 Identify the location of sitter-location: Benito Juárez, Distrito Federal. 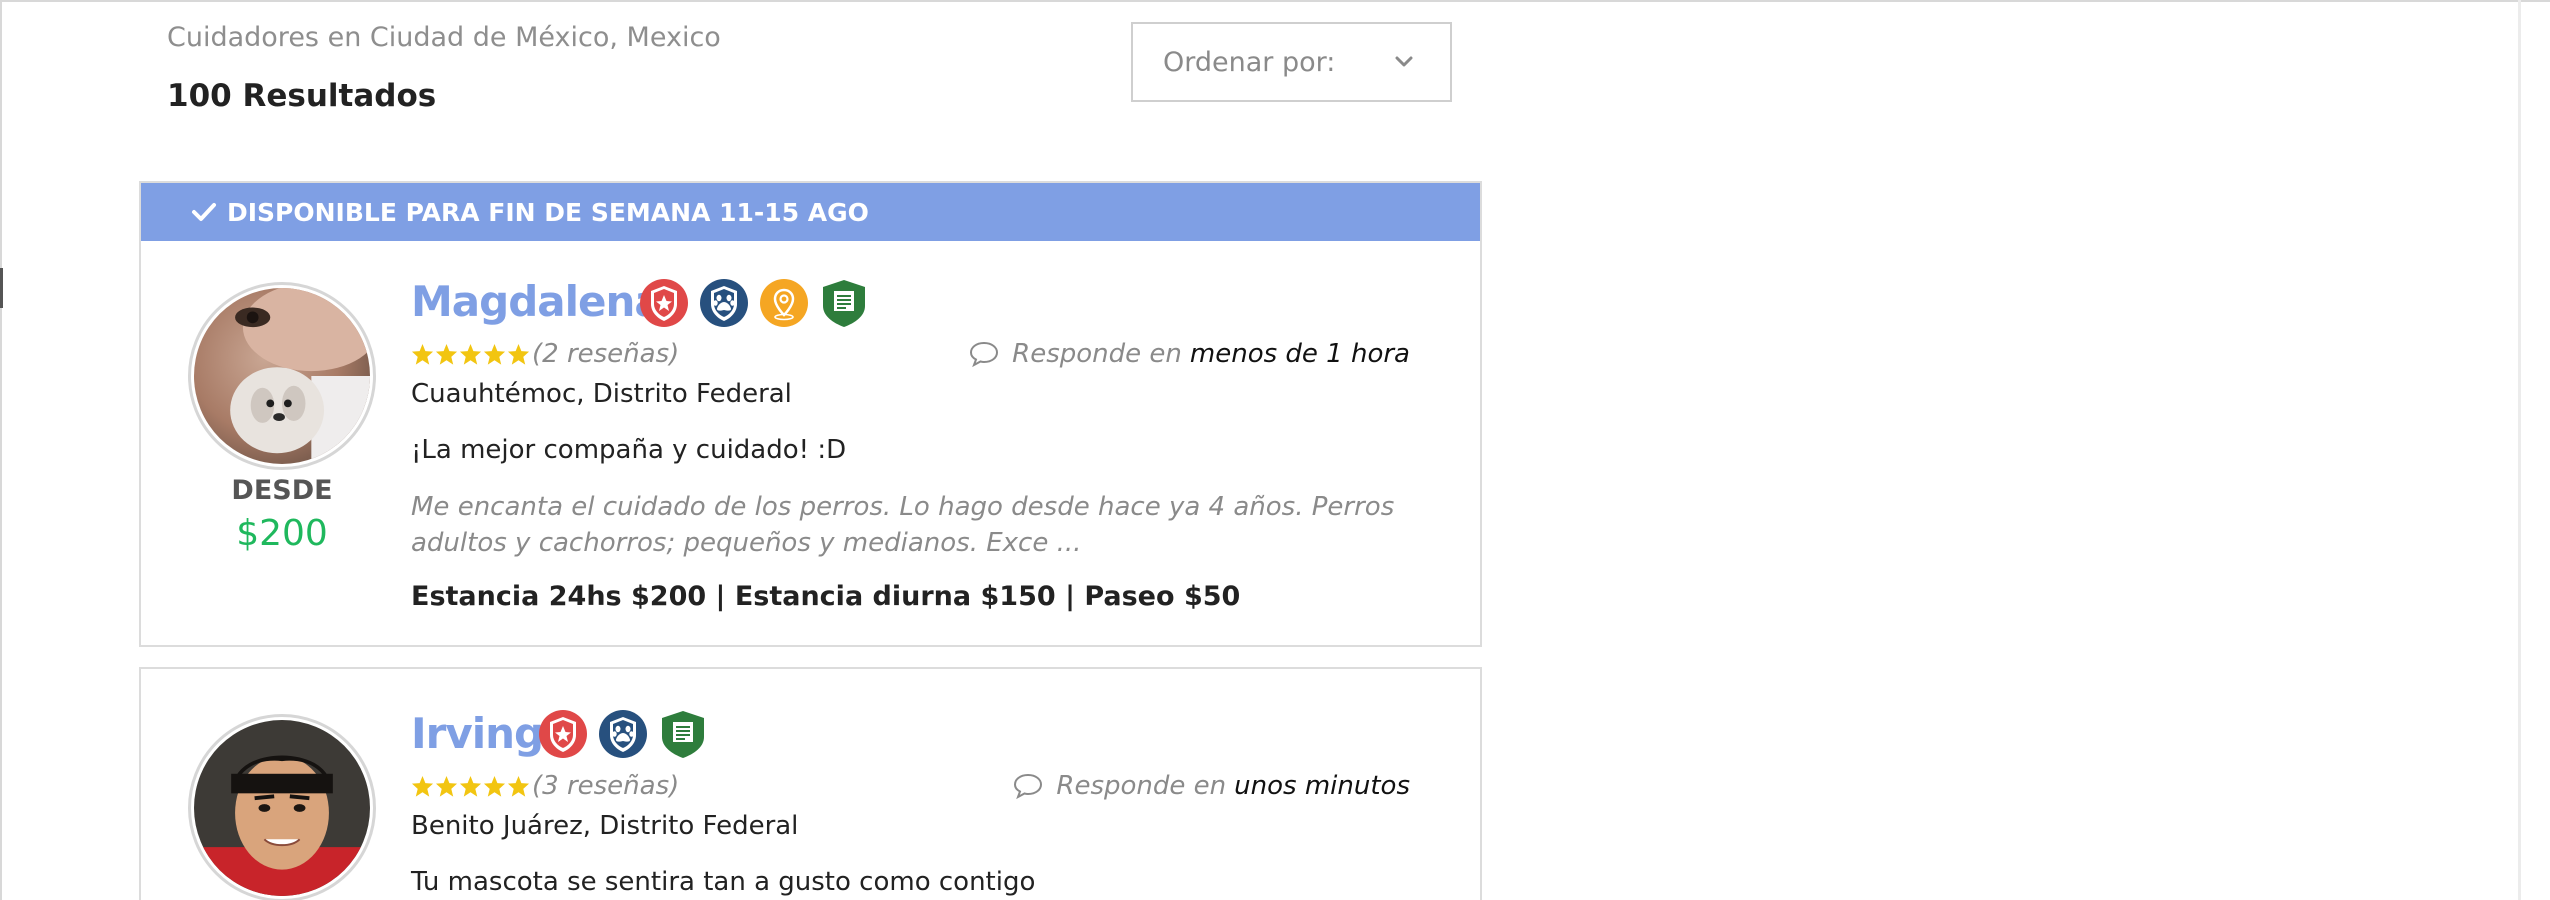
(605, 826).